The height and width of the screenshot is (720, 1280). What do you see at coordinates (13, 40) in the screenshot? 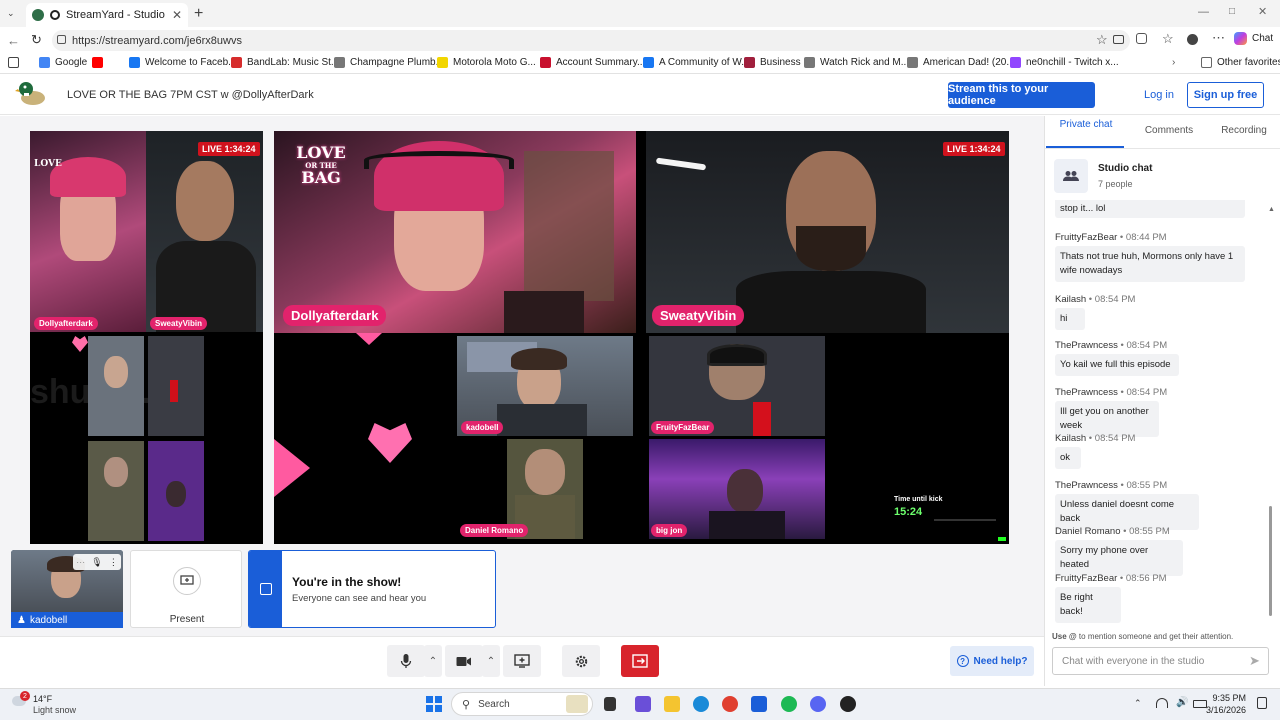
I see `back-arrow-icon: ←` at bounding box center [13, 40].